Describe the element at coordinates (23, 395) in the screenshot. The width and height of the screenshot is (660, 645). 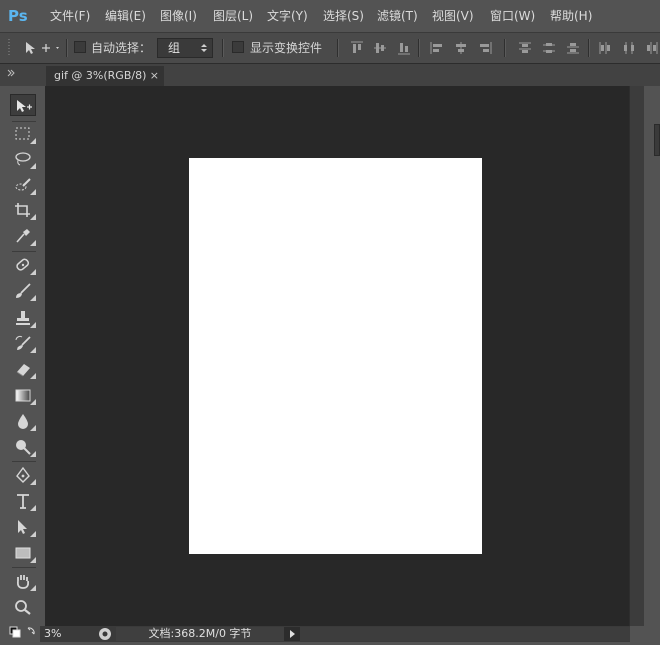
I see `tool-gradient` at that location.